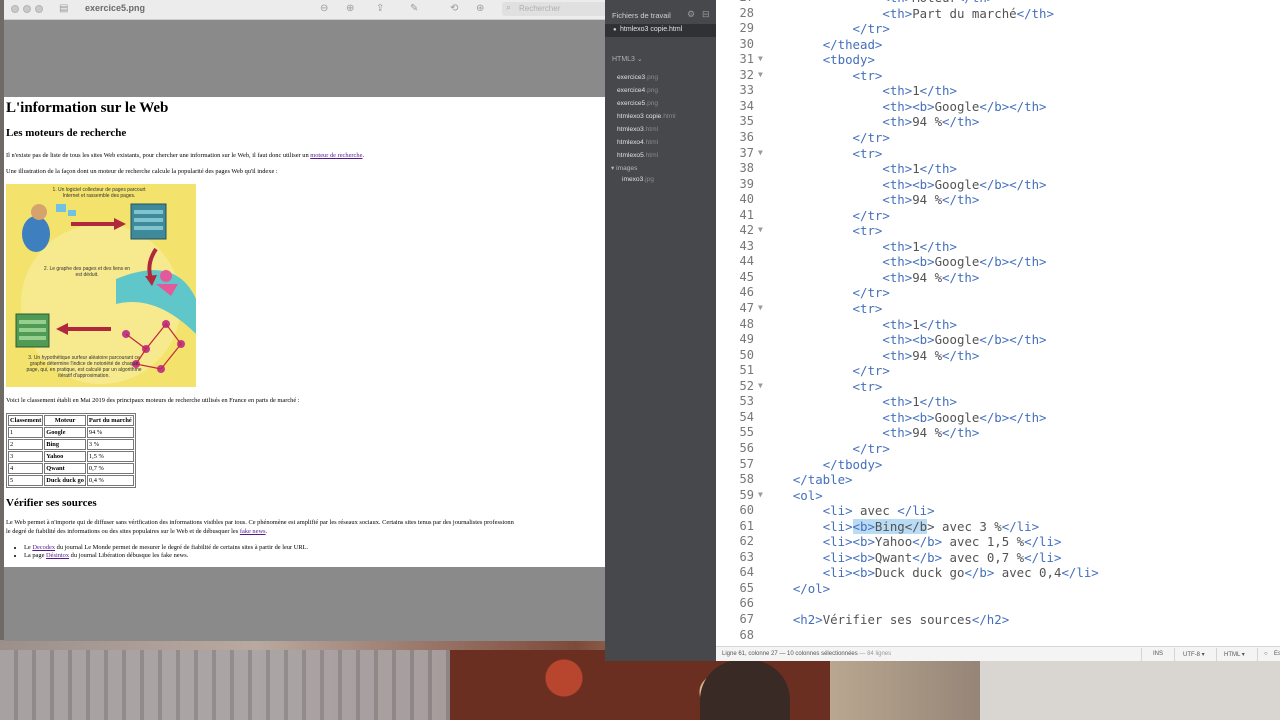 The width and height of the screenshot is (1280, 720). Describe the element at coordinates (998, 449) in the screenshot. I see `code-line: 56 </tr>` at that location.